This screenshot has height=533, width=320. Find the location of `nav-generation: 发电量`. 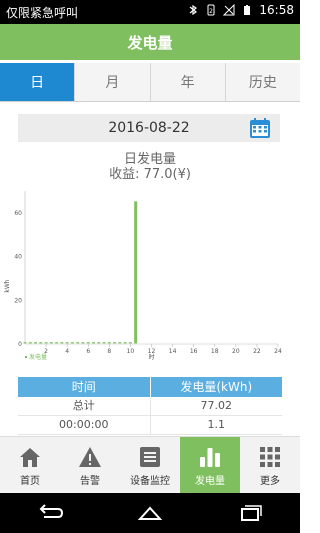

nav-generation: 发电量 is located at coordinates (210, 465).